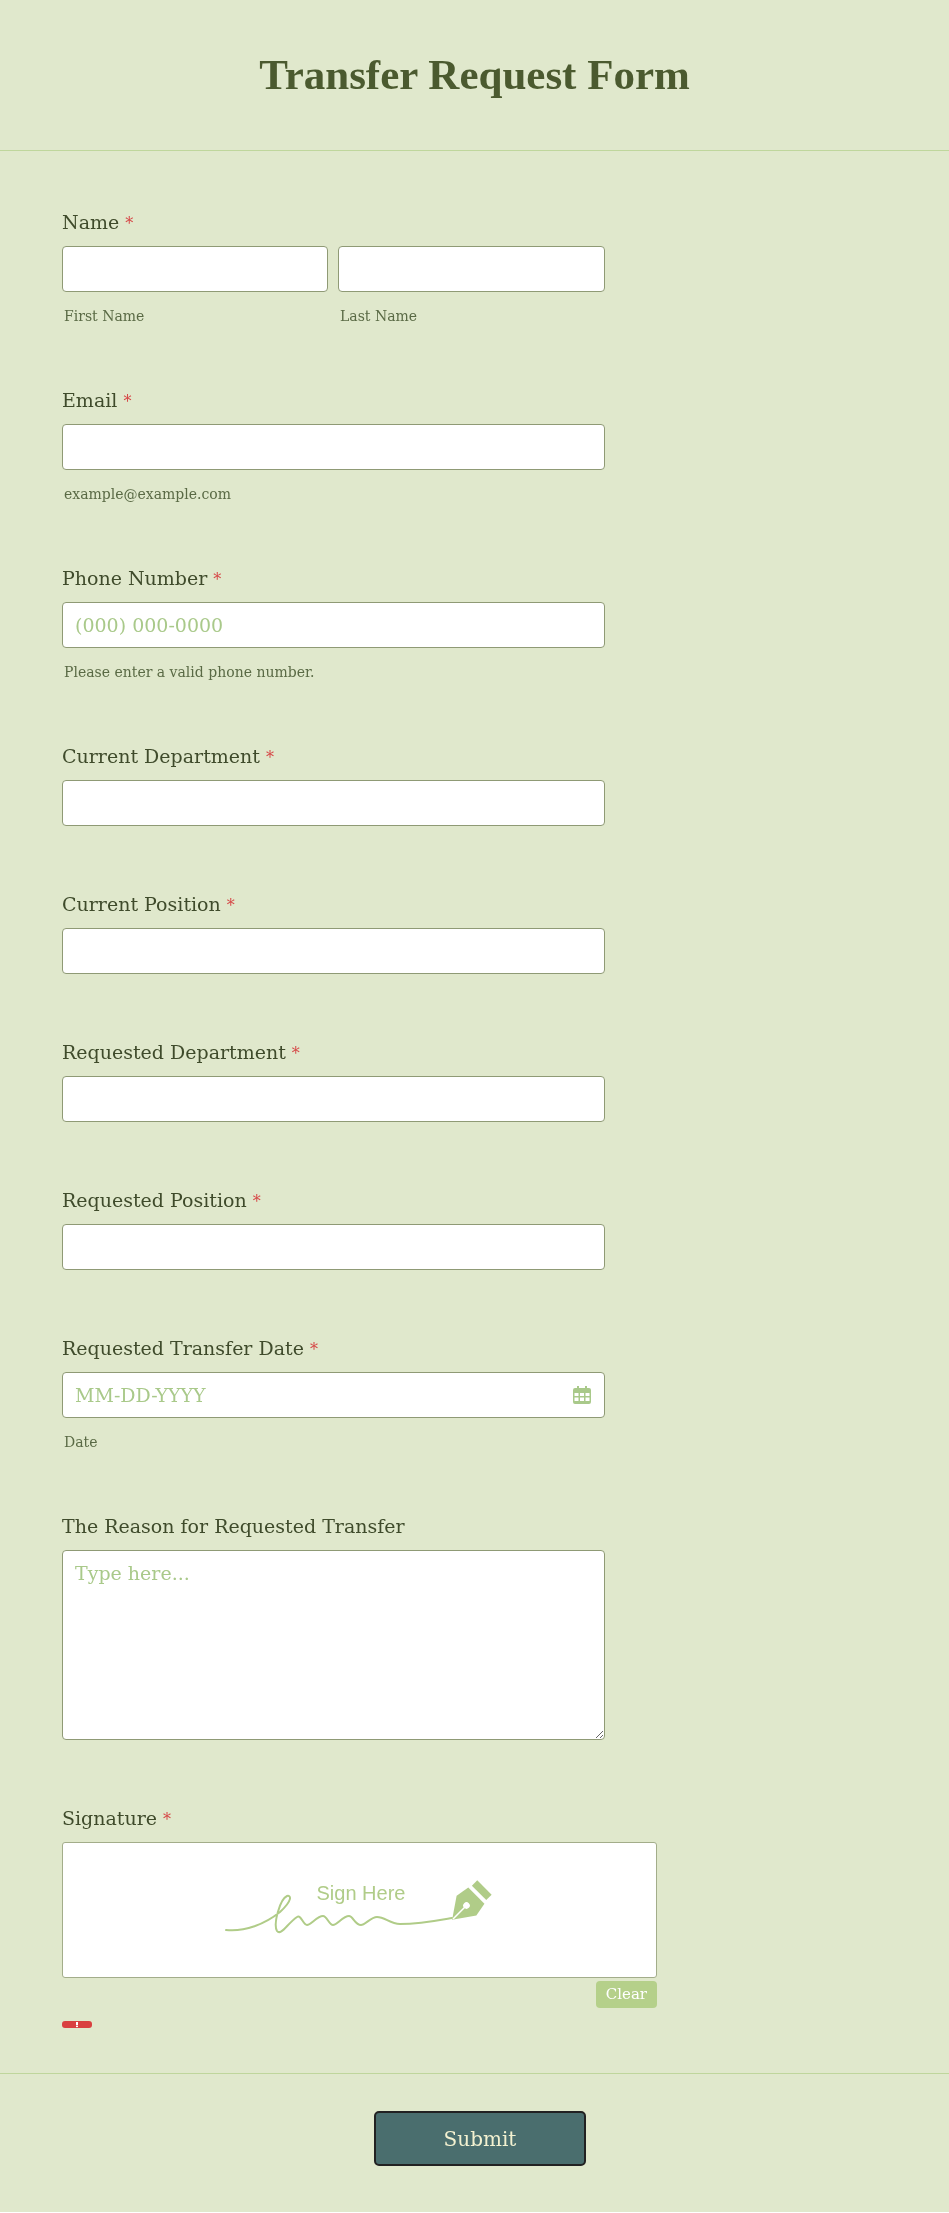 The width and height of the screenshot is (949, 2213). What do you see at coordinates (161, 756) in the screenshot?
I see `field-label: Current Department` at bounding box center [161, 756].